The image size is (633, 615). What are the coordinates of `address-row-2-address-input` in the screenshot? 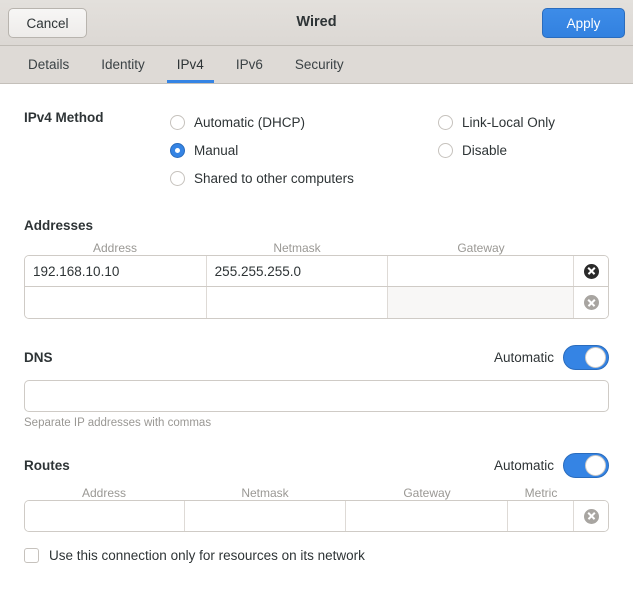 It's located at (116, 302).